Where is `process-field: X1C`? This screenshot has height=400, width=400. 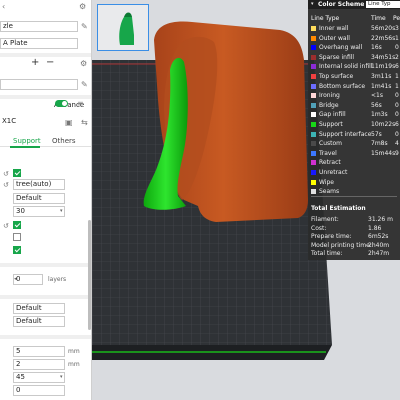 process-field: X1C is located at coordinates (31, 122).